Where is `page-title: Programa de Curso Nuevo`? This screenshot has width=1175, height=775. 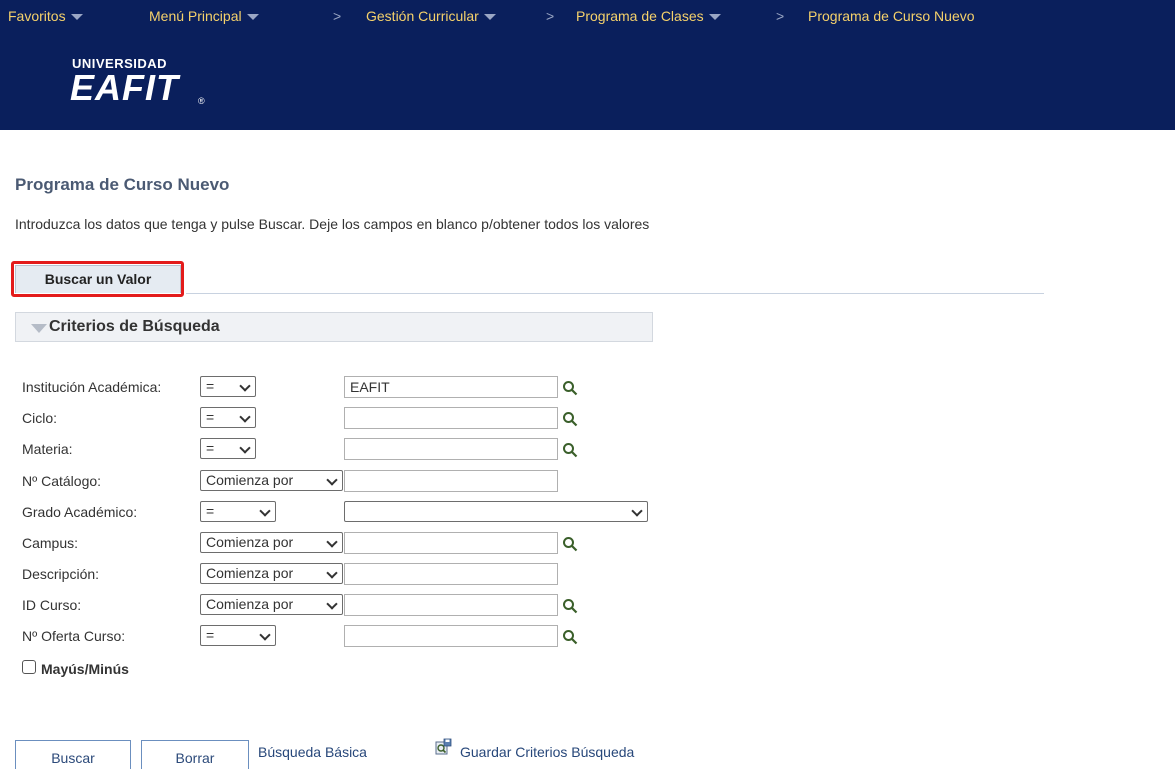
page-title: Programa de Curso Nuevo is located at coordinates (122, 184).